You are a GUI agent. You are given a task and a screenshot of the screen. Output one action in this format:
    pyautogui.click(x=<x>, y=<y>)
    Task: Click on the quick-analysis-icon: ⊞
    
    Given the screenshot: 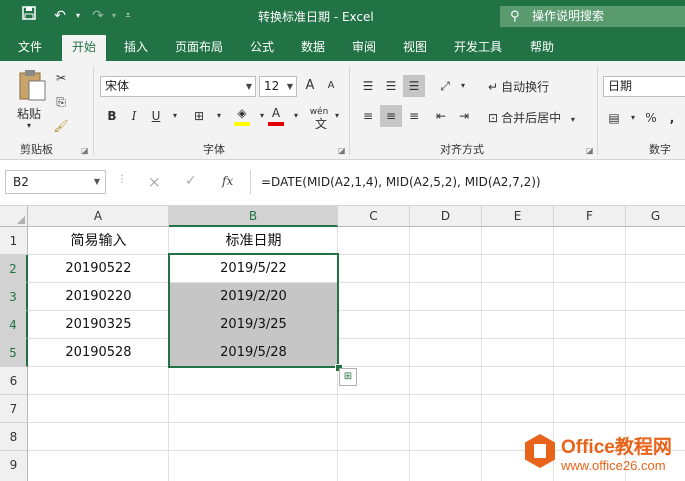 What is the action you would take?
    pyautogui.click(x=348, y=377)
    